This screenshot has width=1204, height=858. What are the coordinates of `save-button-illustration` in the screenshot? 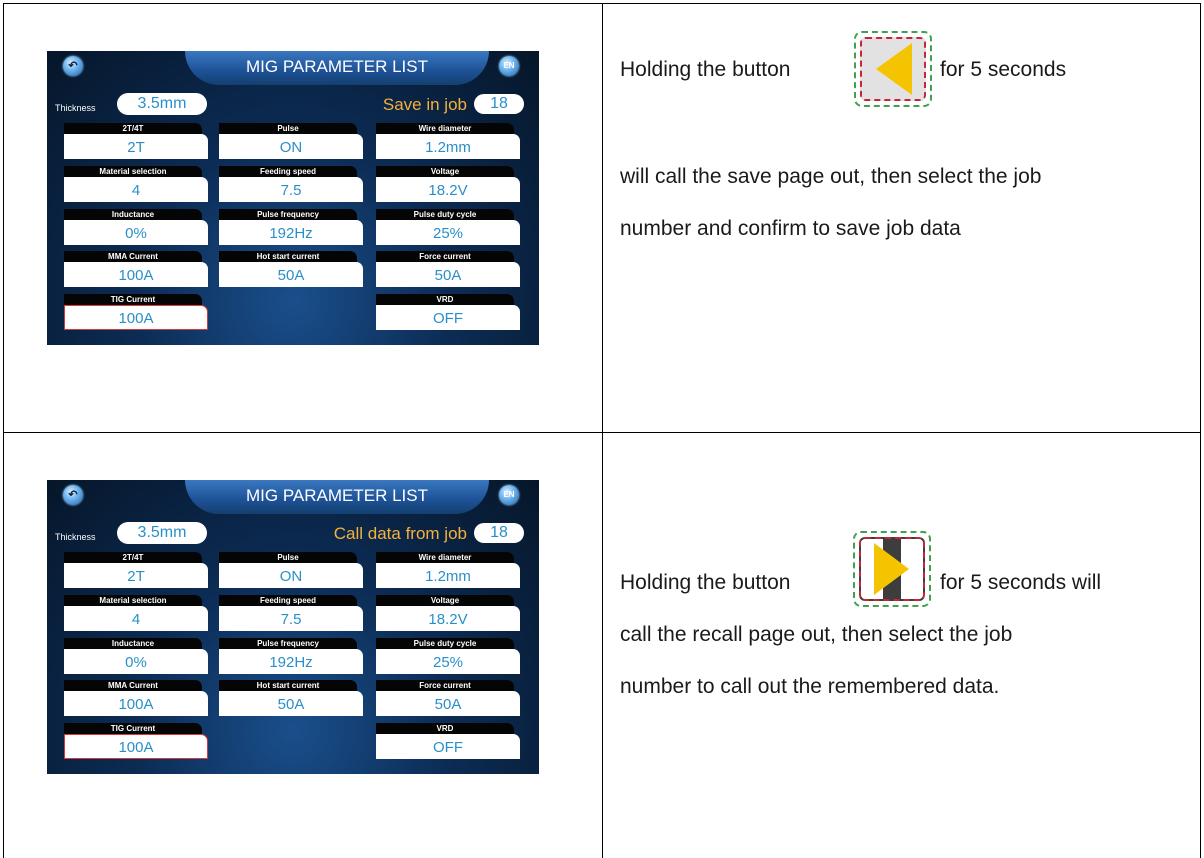 It's located at (893, 69).